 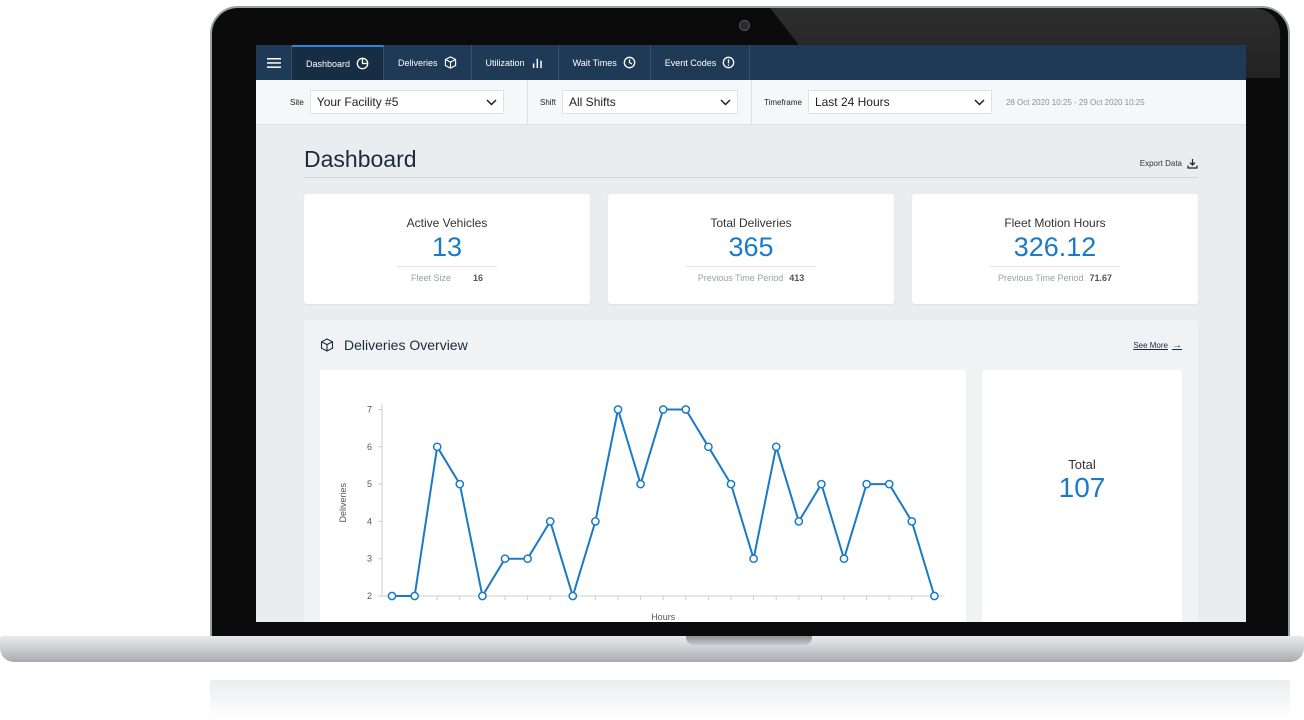 I want to click on tab-utilization: Utilization, so click(x=515, y=62).